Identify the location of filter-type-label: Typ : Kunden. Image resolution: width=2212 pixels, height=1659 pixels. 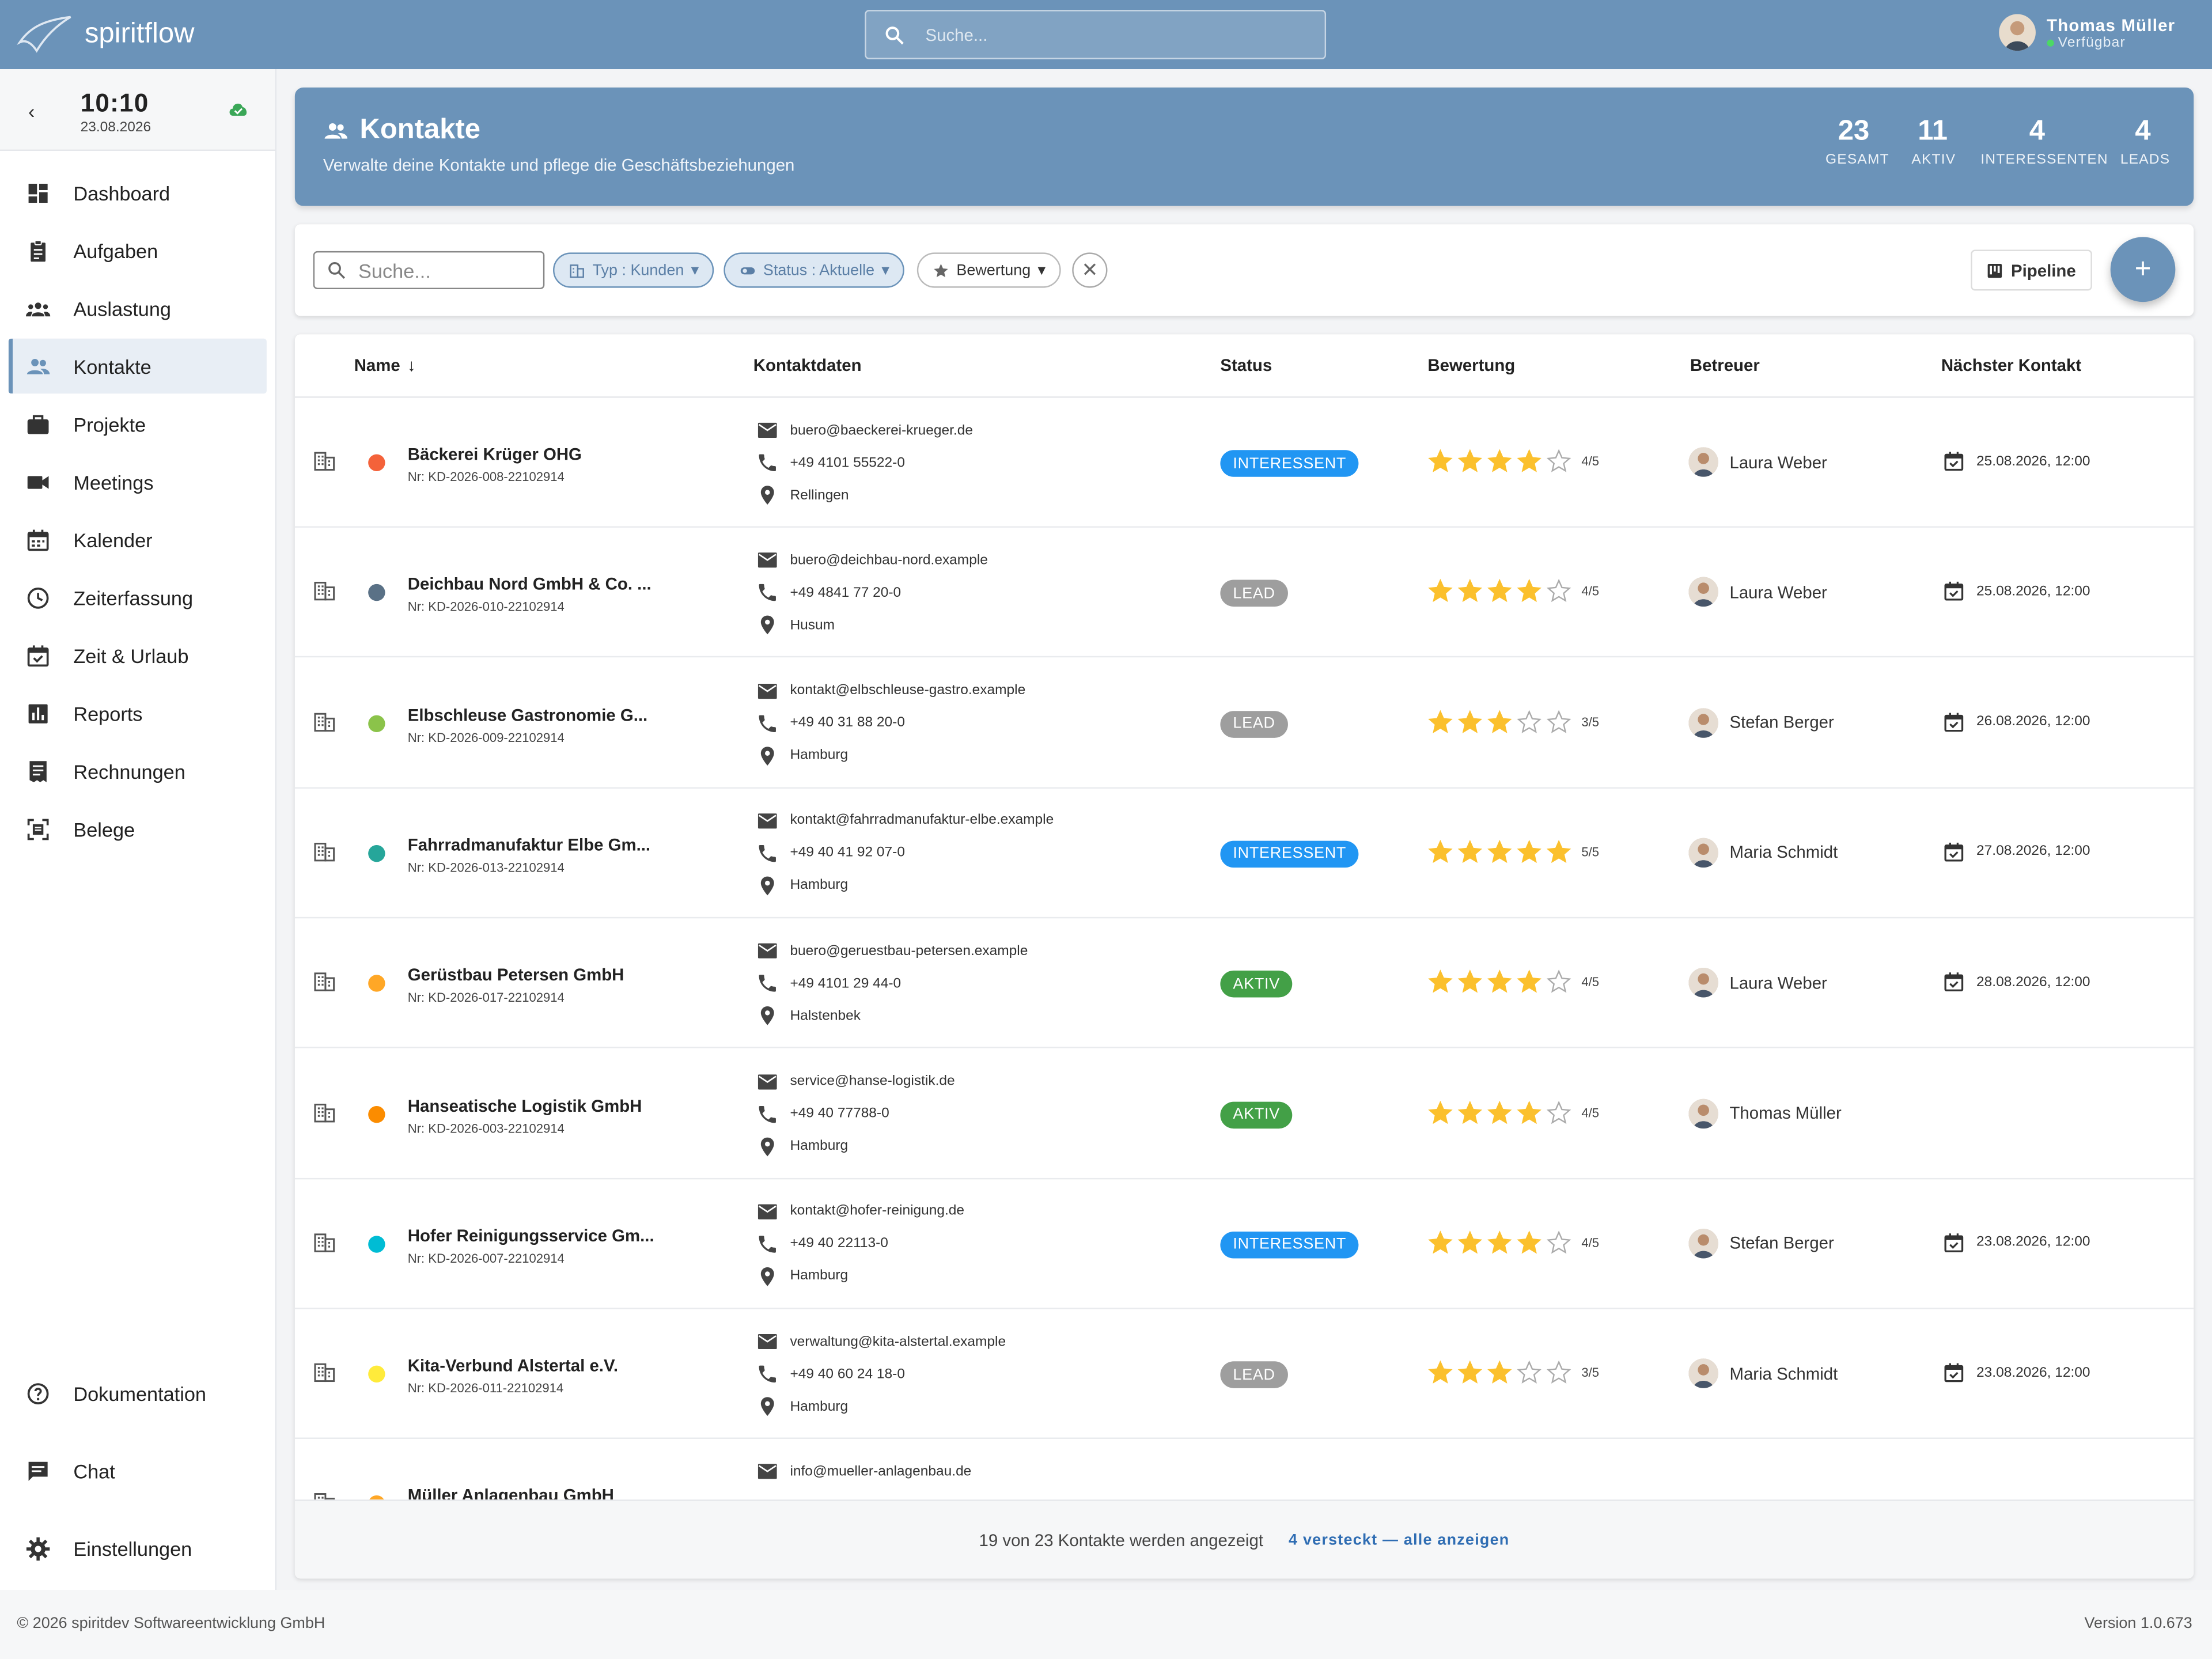
(638, 270).